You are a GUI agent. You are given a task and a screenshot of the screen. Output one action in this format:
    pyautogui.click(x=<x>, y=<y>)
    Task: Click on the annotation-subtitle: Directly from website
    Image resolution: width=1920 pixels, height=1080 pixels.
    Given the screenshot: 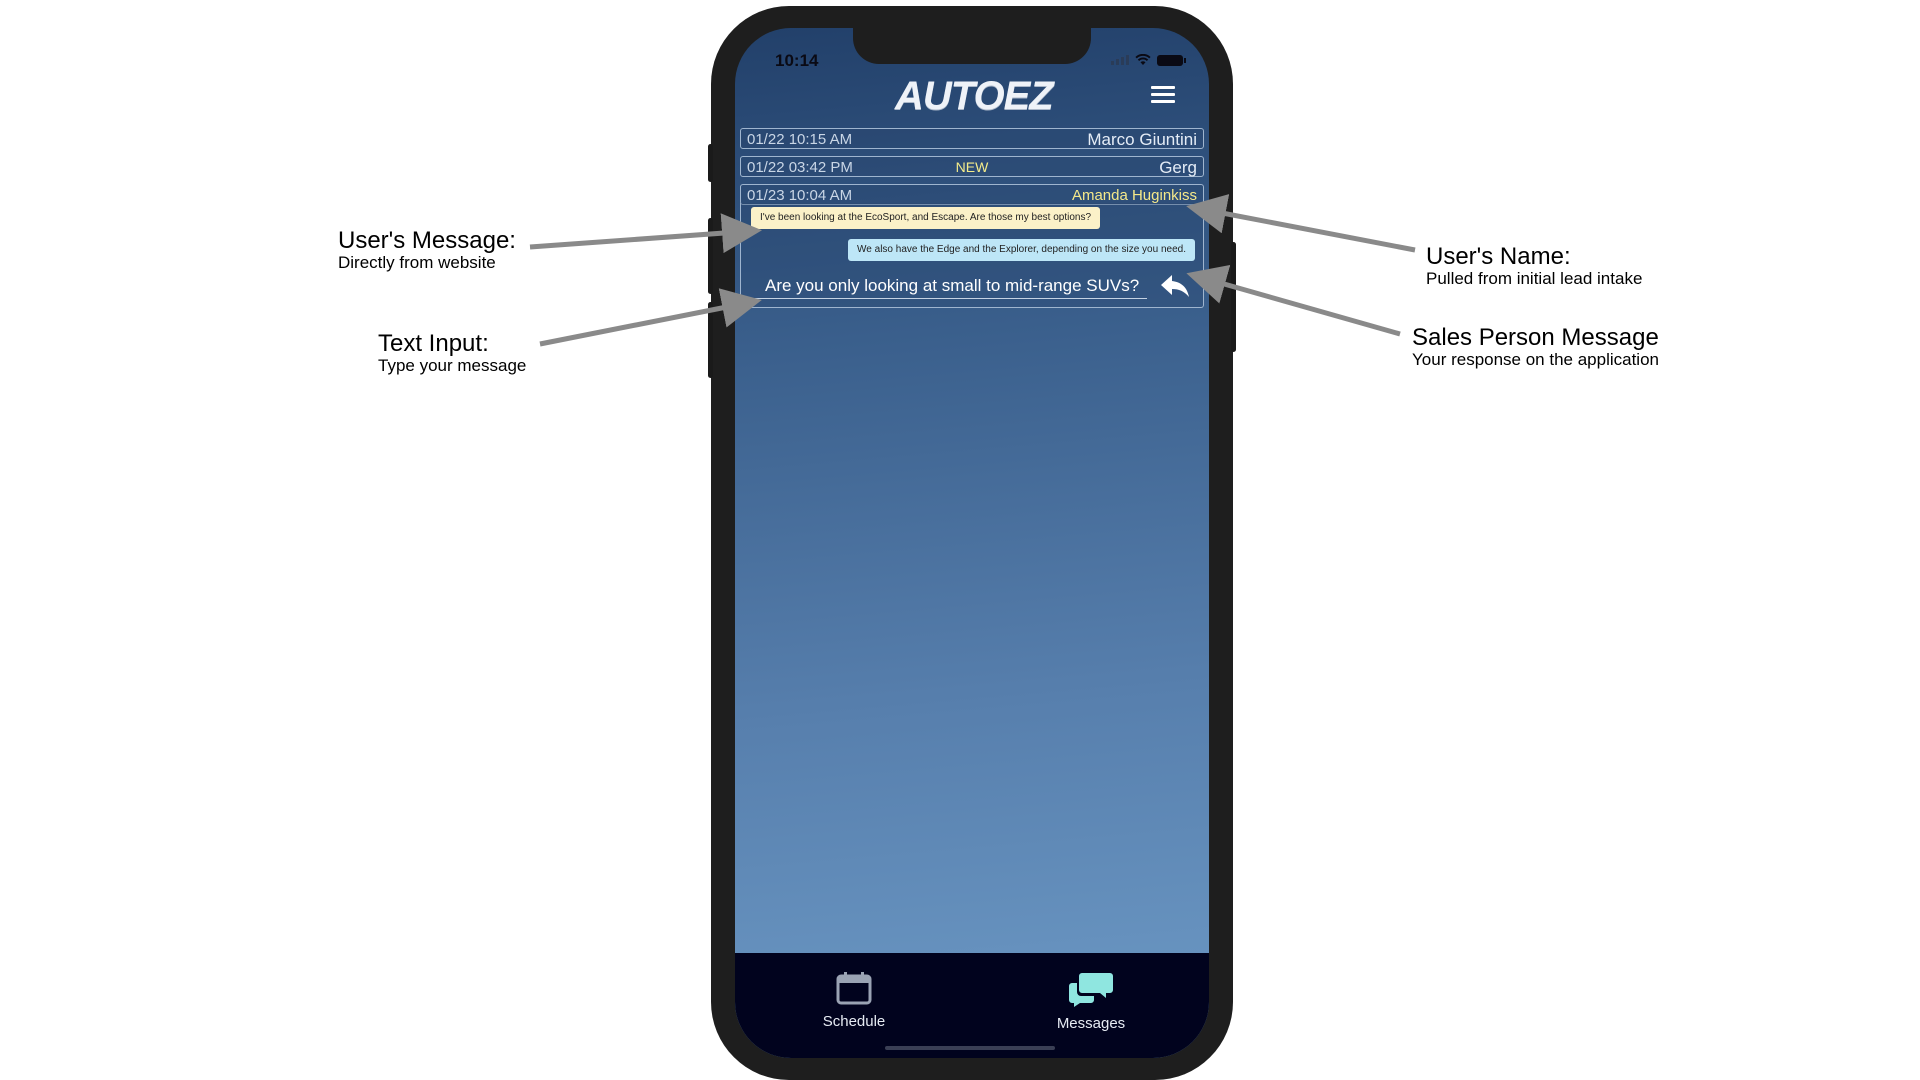 What is the action you would take?
    pyautogui.click(x=417, y=262)
    